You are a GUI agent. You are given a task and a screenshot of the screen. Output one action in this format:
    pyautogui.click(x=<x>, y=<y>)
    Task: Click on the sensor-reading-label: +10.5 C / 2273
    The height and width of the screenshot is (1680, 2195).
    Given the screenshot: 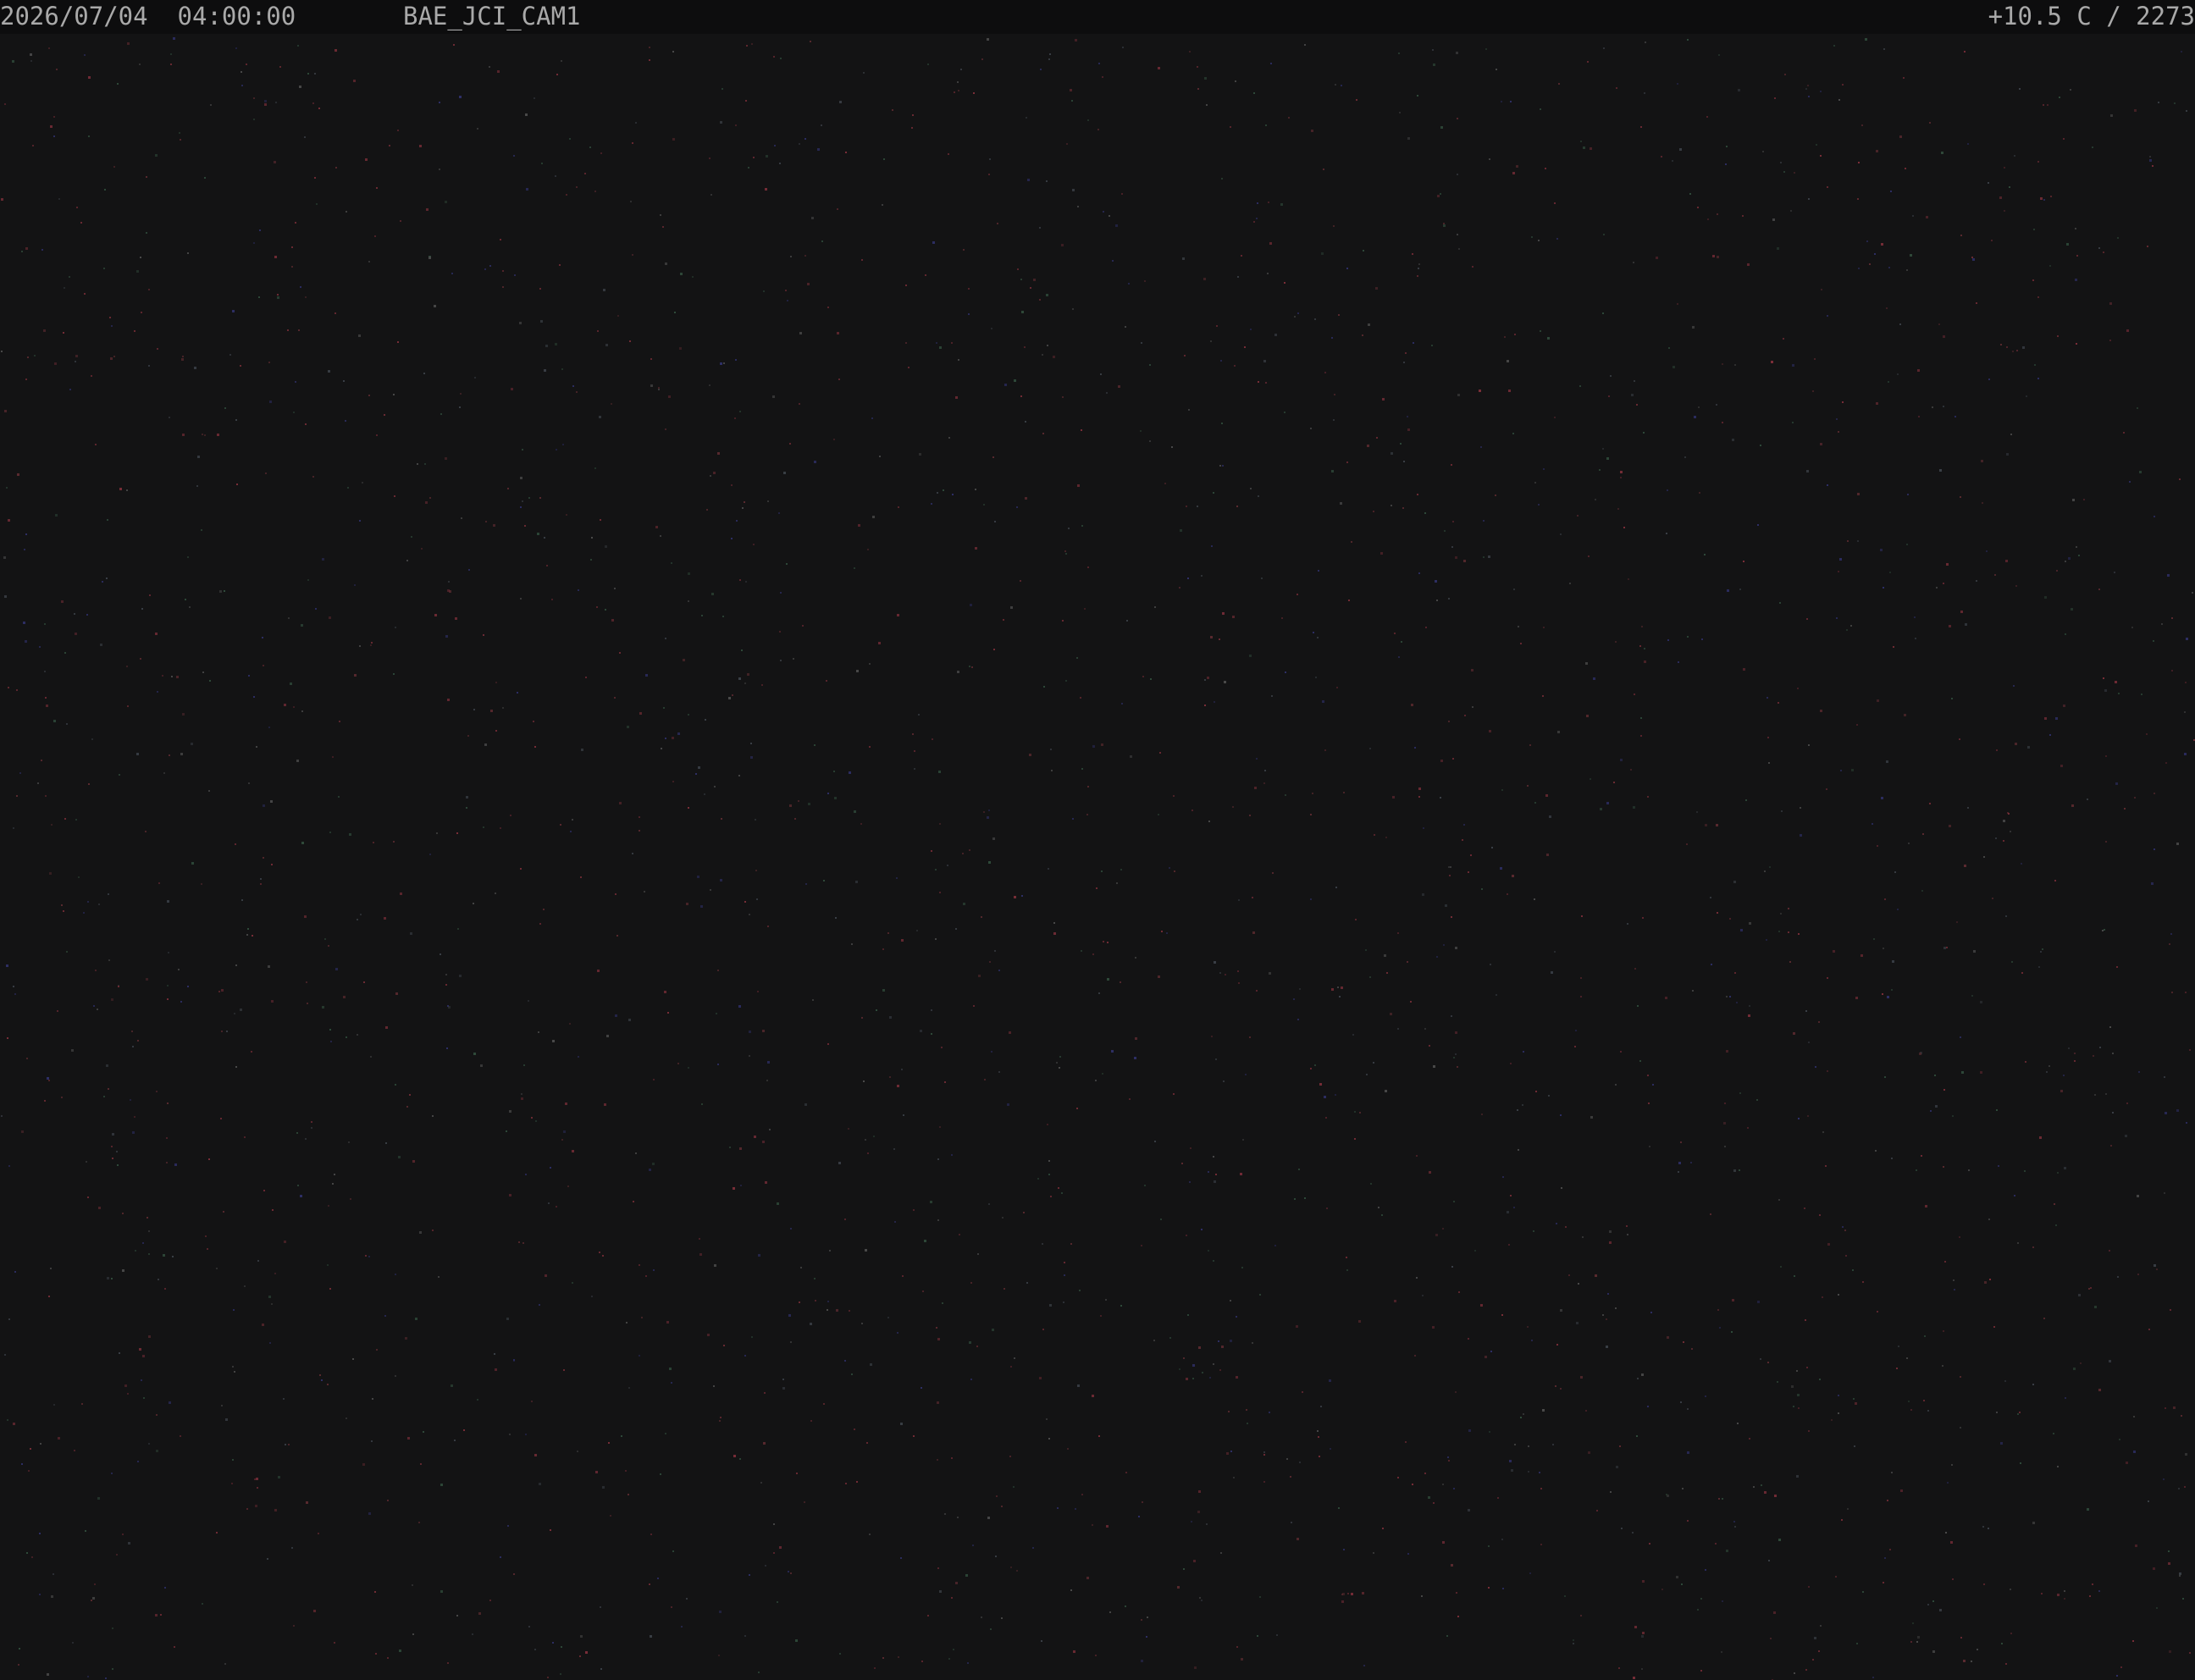 What is the action you would take?
    pyautogui.click(x=2091, y=16)
    